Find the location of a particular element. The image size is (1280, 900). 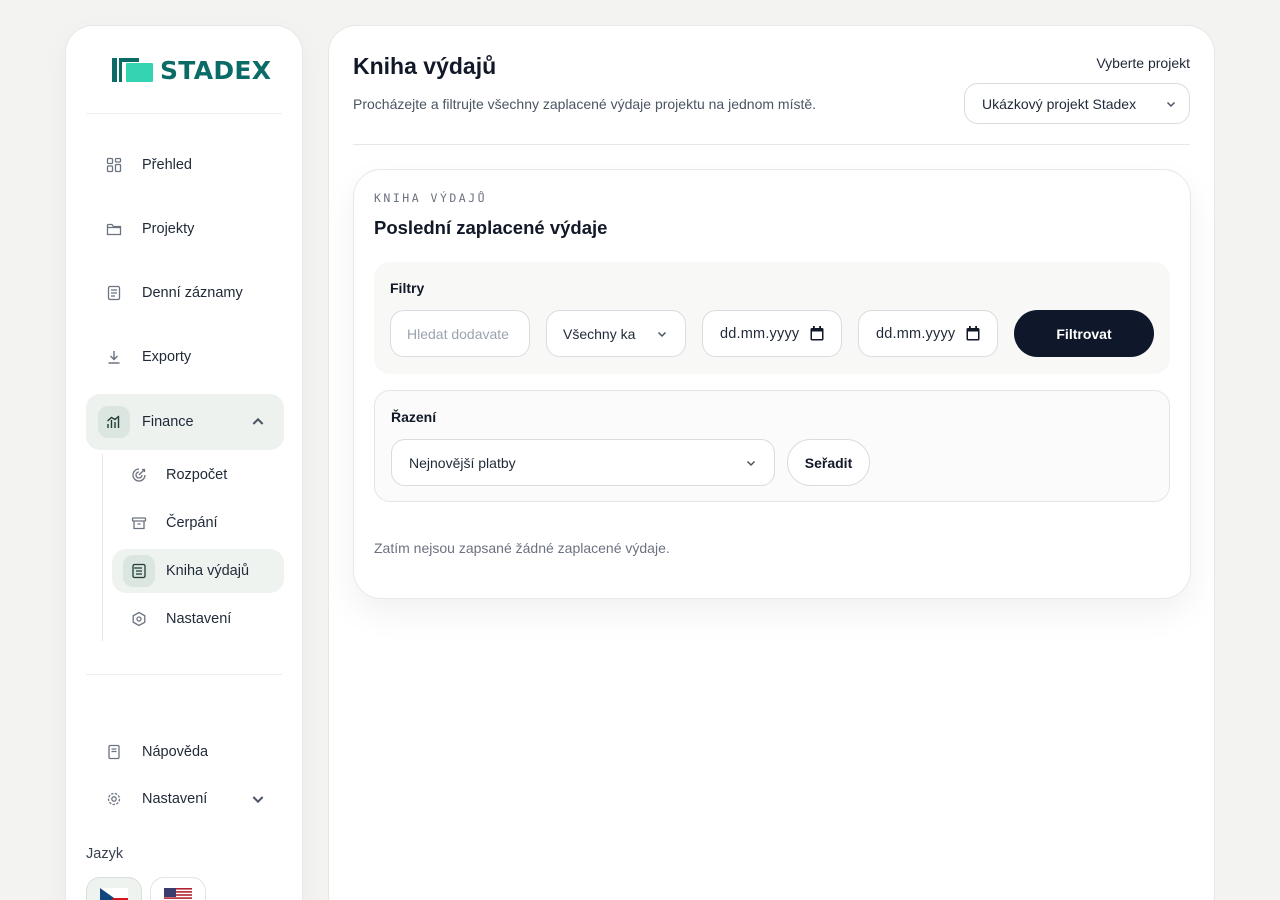

sort-panel: Řazení Nejnovější platby Seřadit is located at coordinates (772, 446).